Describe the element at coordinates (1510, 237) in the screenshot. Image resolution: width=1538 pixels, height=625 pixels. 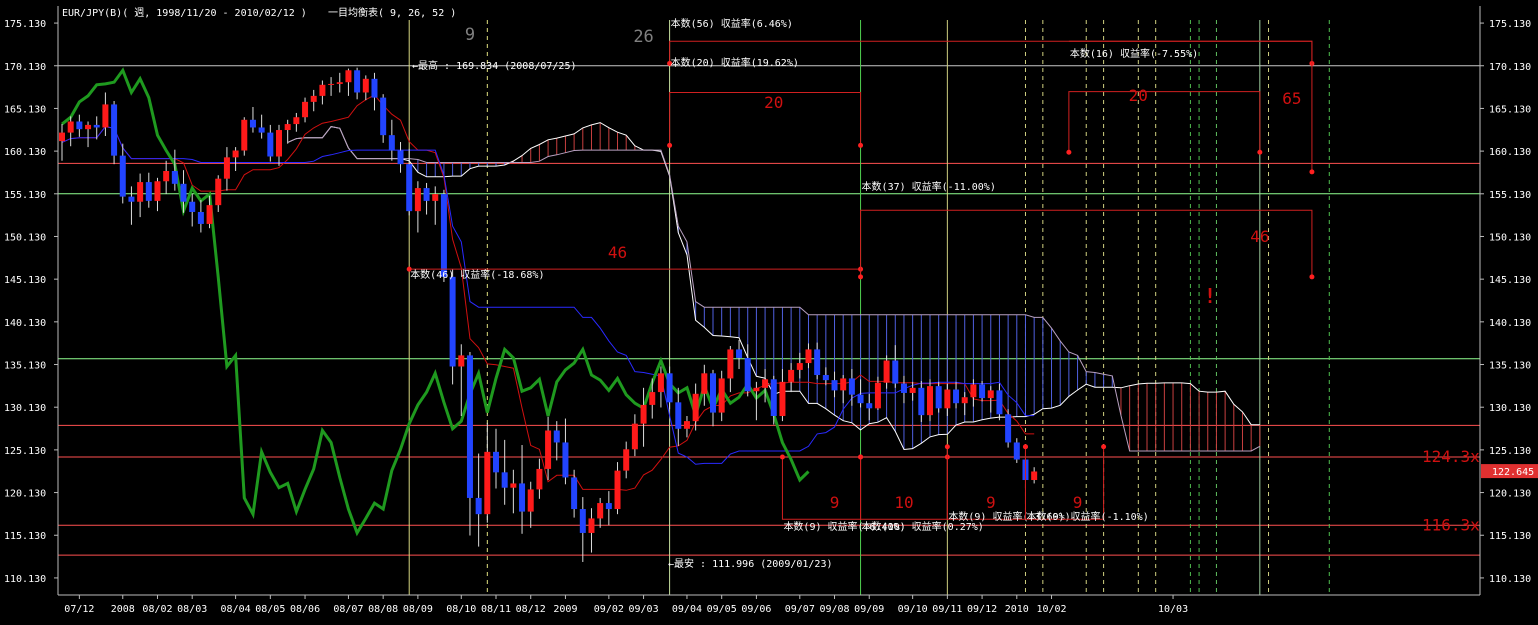
I see `y-tick-label-right: 150.130` at that location.